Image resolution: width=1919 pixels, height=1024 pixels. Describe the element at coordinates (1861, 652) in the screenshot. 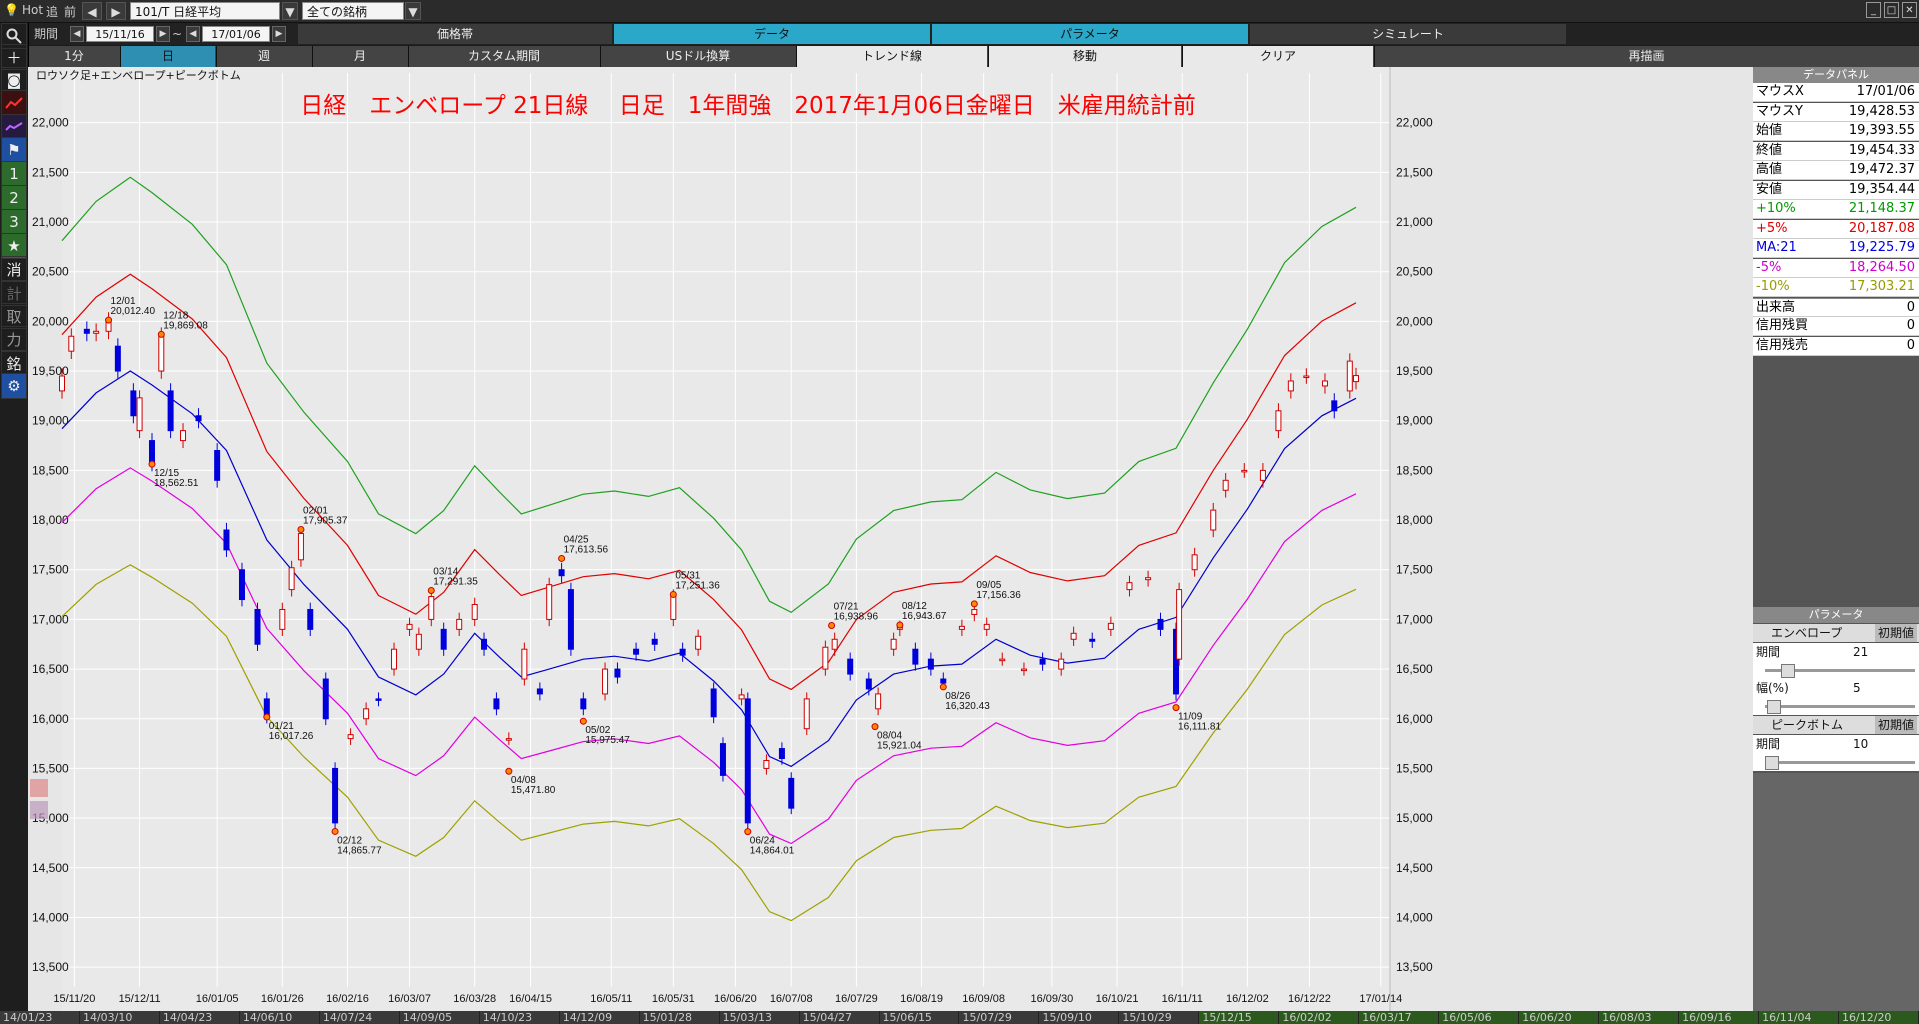

I see `envelope-period-value: 21` at that location.